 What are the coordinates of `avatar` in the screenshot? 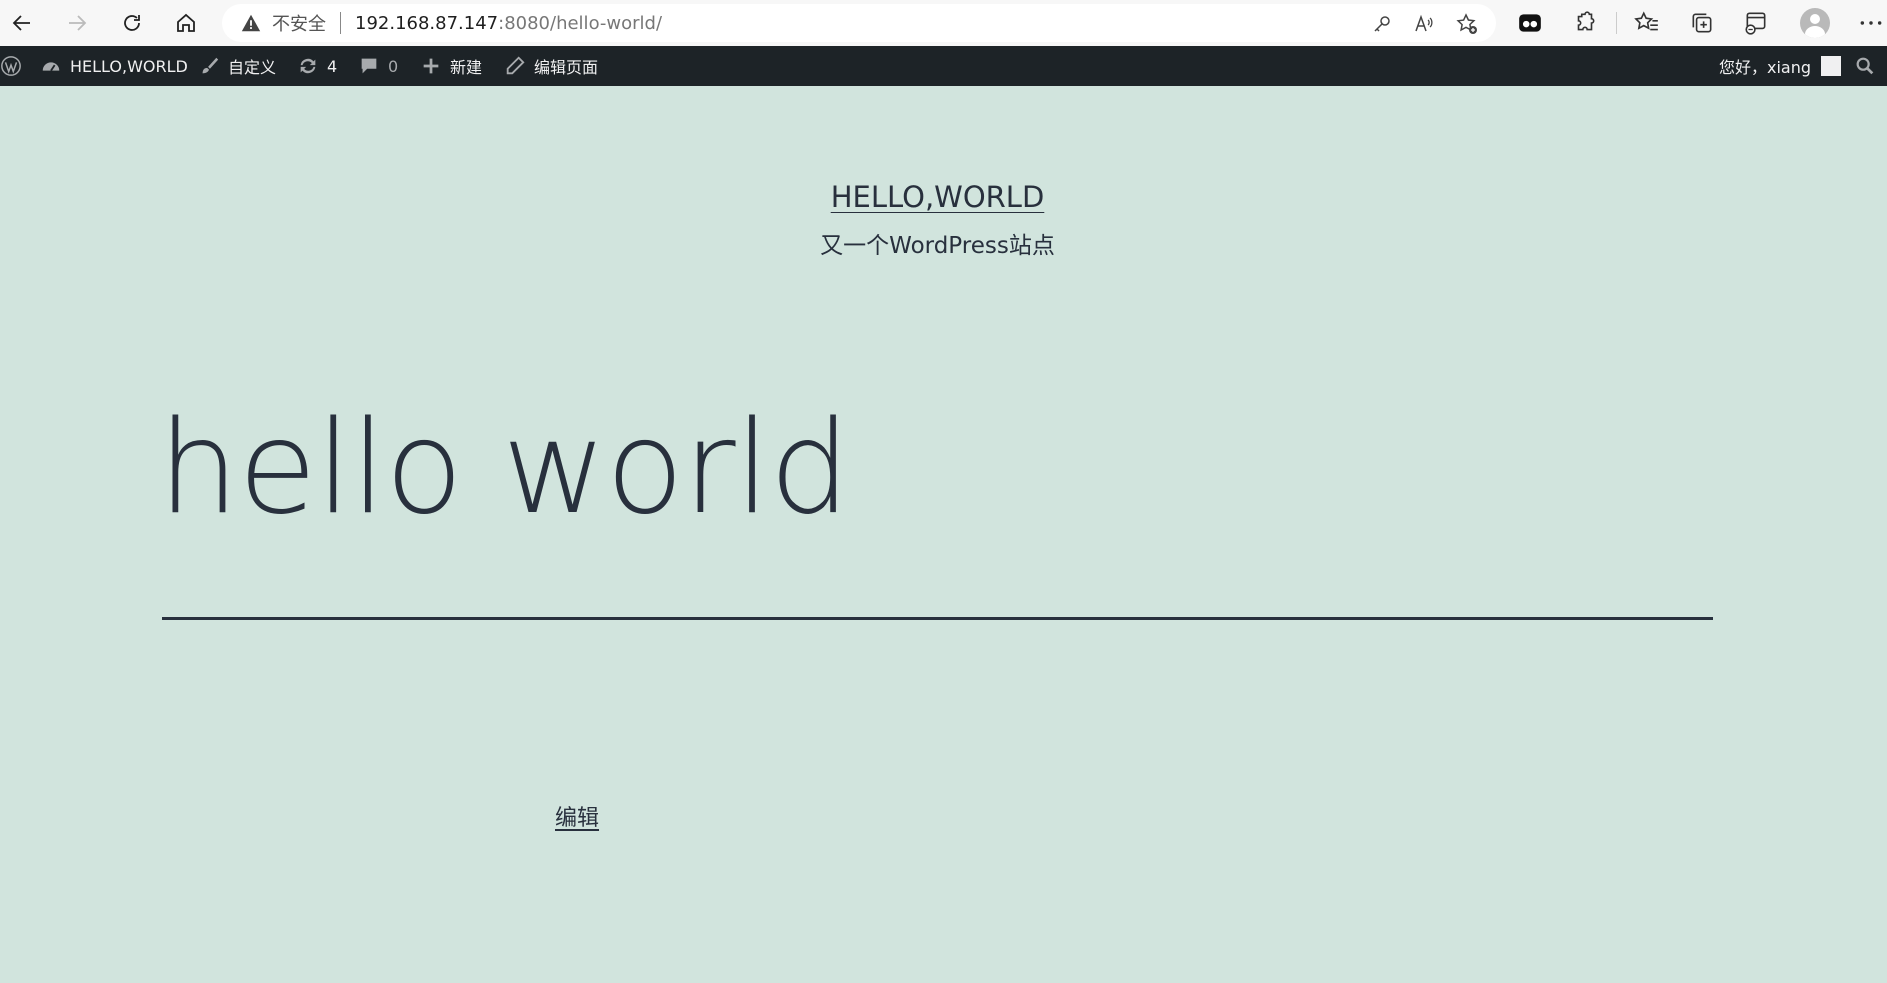 It's located at (1831, 66).